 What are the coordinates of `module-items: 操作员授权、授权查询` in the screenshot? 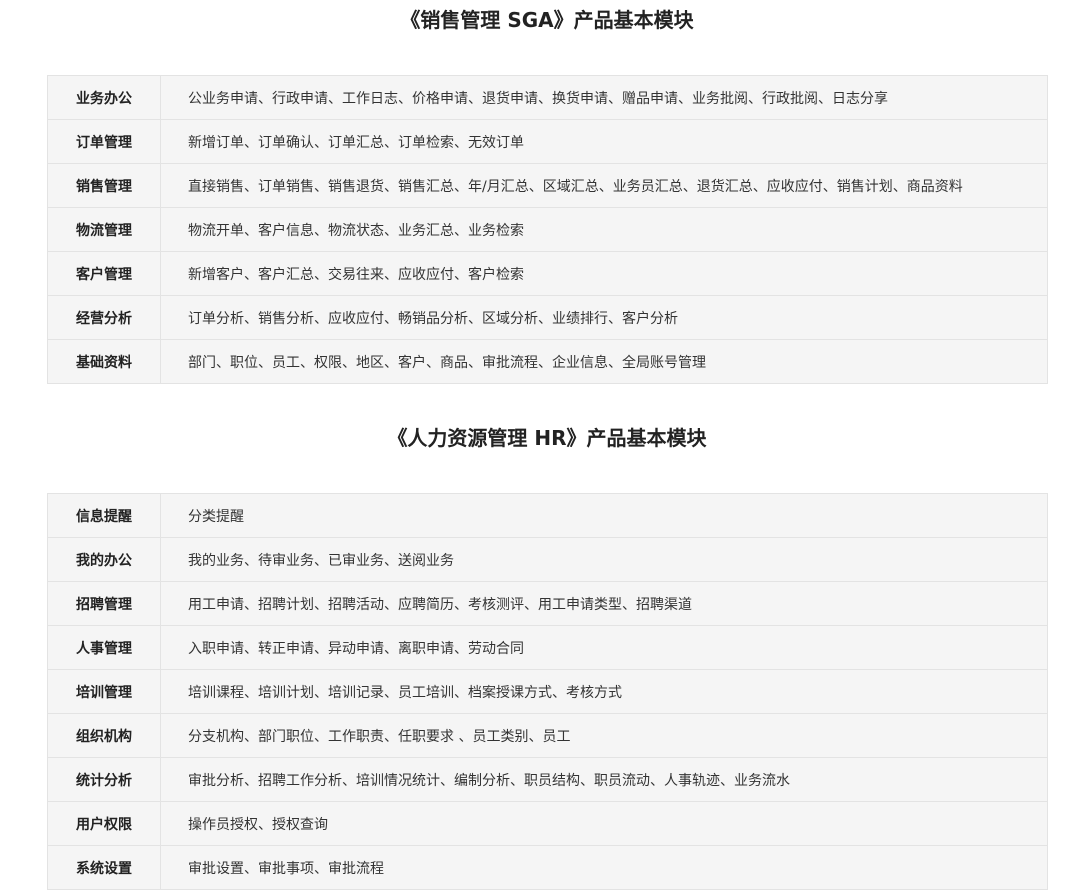 It's located at (604, 823).